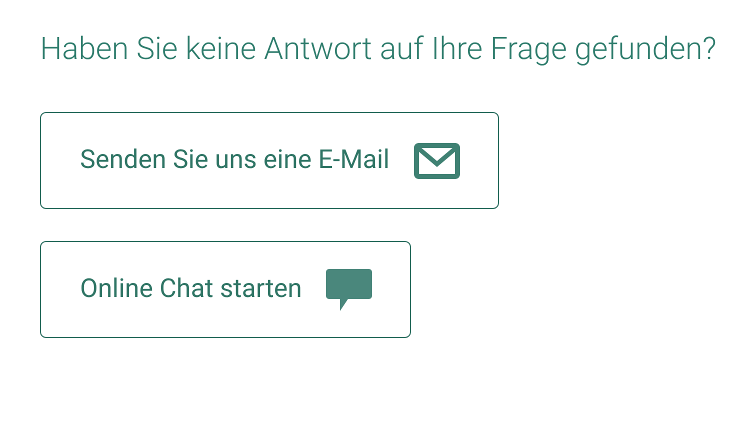 The width and height of the screenshot is (750, 445). Describe the element at coordinates (225, 289) in the screenshot. I see `chat-button: Online Chat starten` at that location.